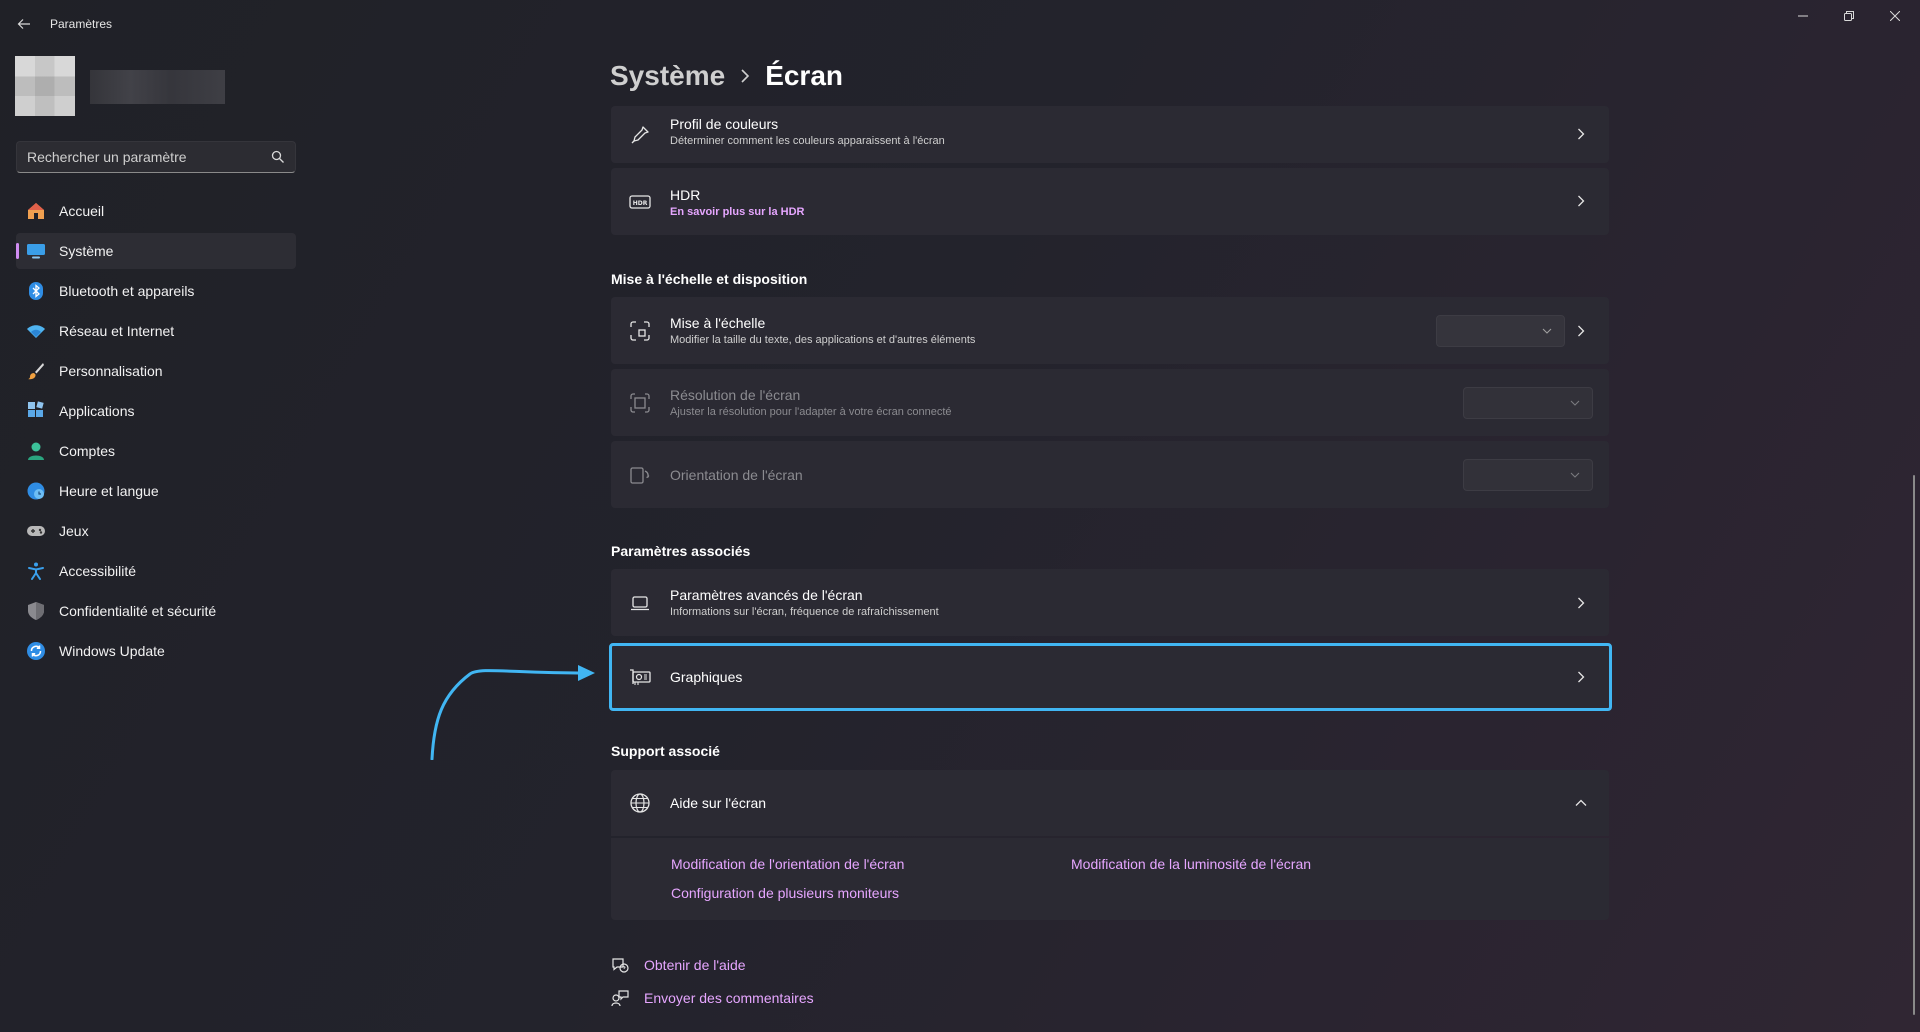 The height and width of the screenshot is (1032, 1920). Describe the element at coordinates (620, 965) in the screenshot. I see `help-chat-icon` at that location.